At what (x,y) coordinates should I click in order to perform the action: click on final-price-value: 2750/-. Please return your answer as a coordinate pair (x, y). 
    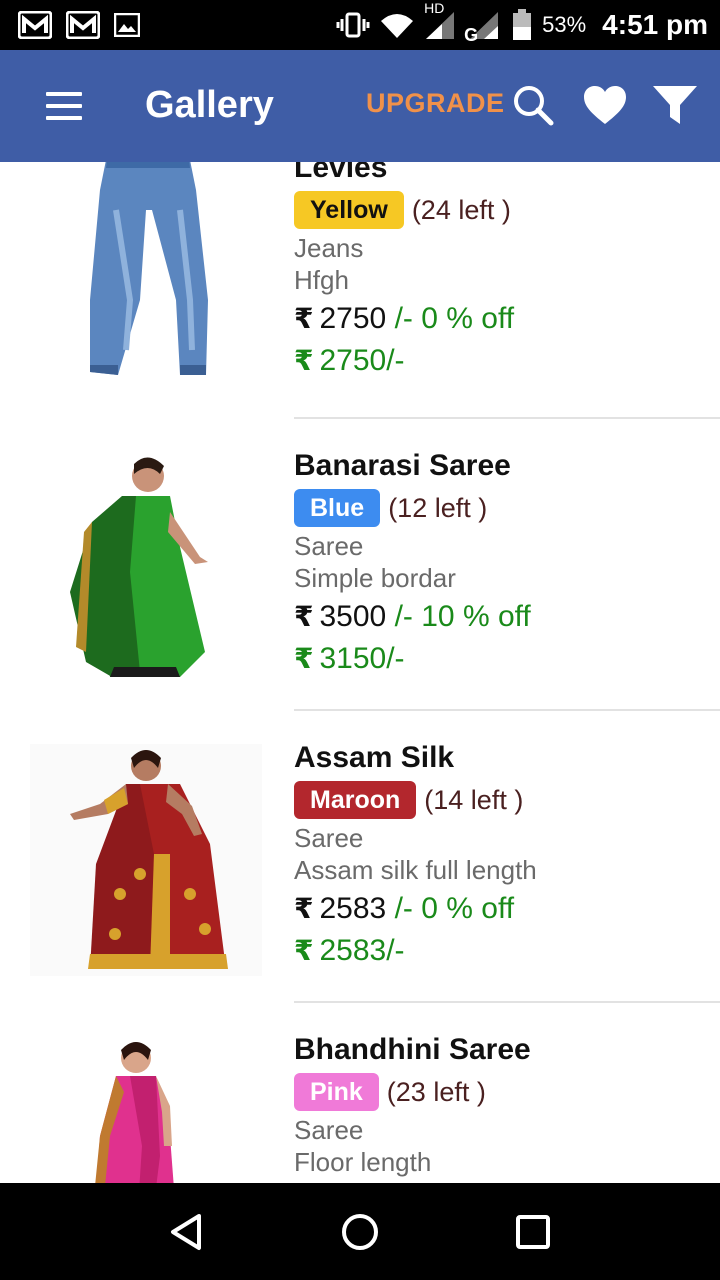
    Looking at the image, I should click on (362, 360).